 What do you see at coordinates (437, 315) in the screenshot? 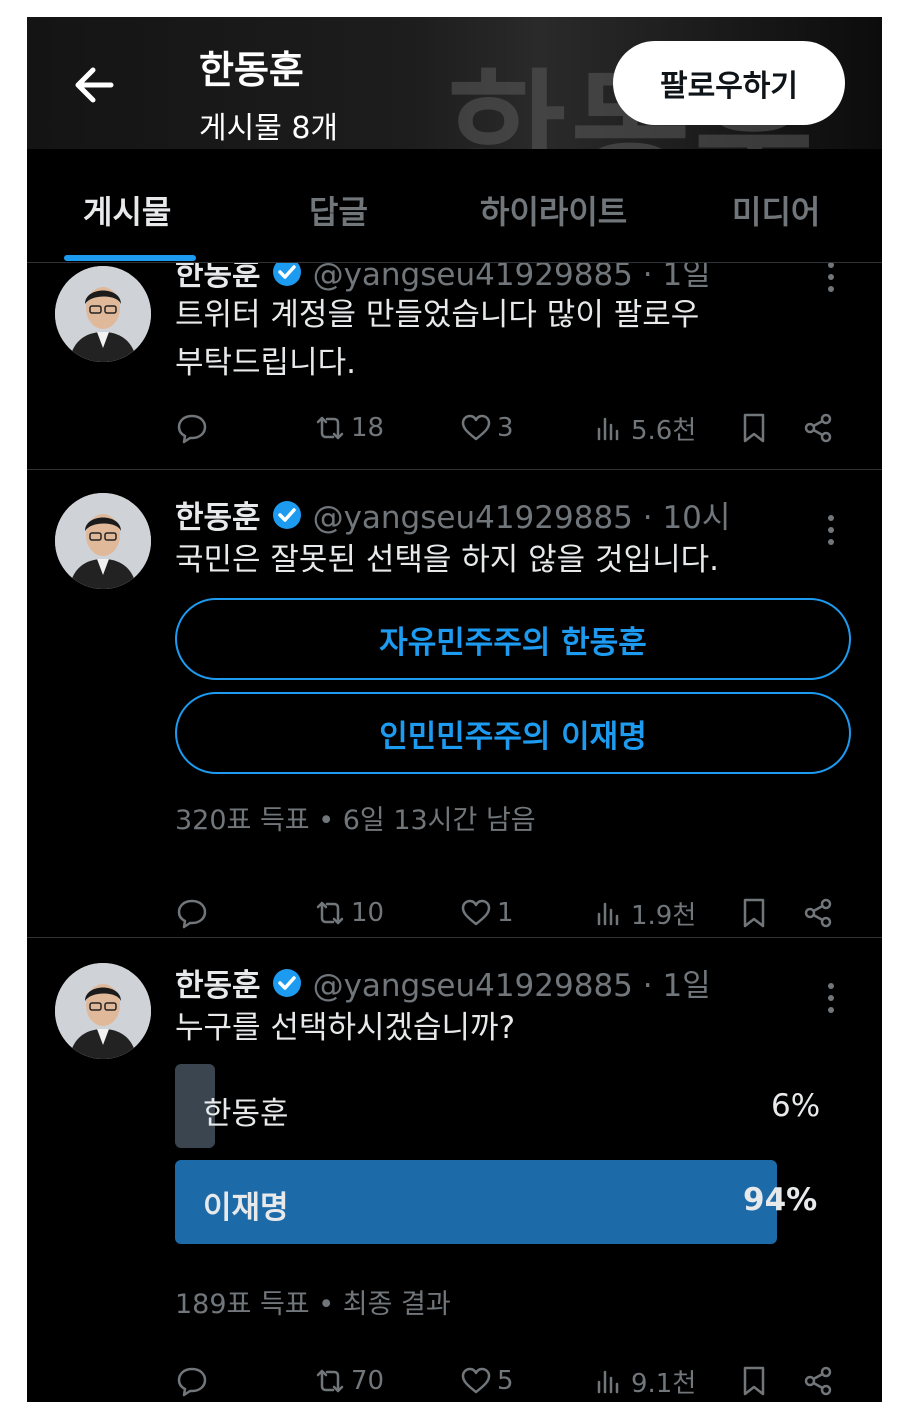
I see `post-text-line: 트위터 계정을 만들었습니다 많이 팔로우` at bounding box center [437, 315].